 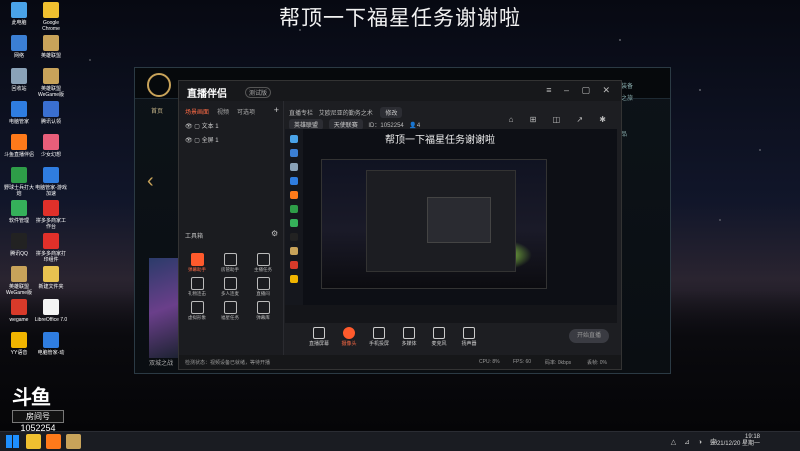 I want to click on add-scene-icon: +, so click(x=276, y=110).